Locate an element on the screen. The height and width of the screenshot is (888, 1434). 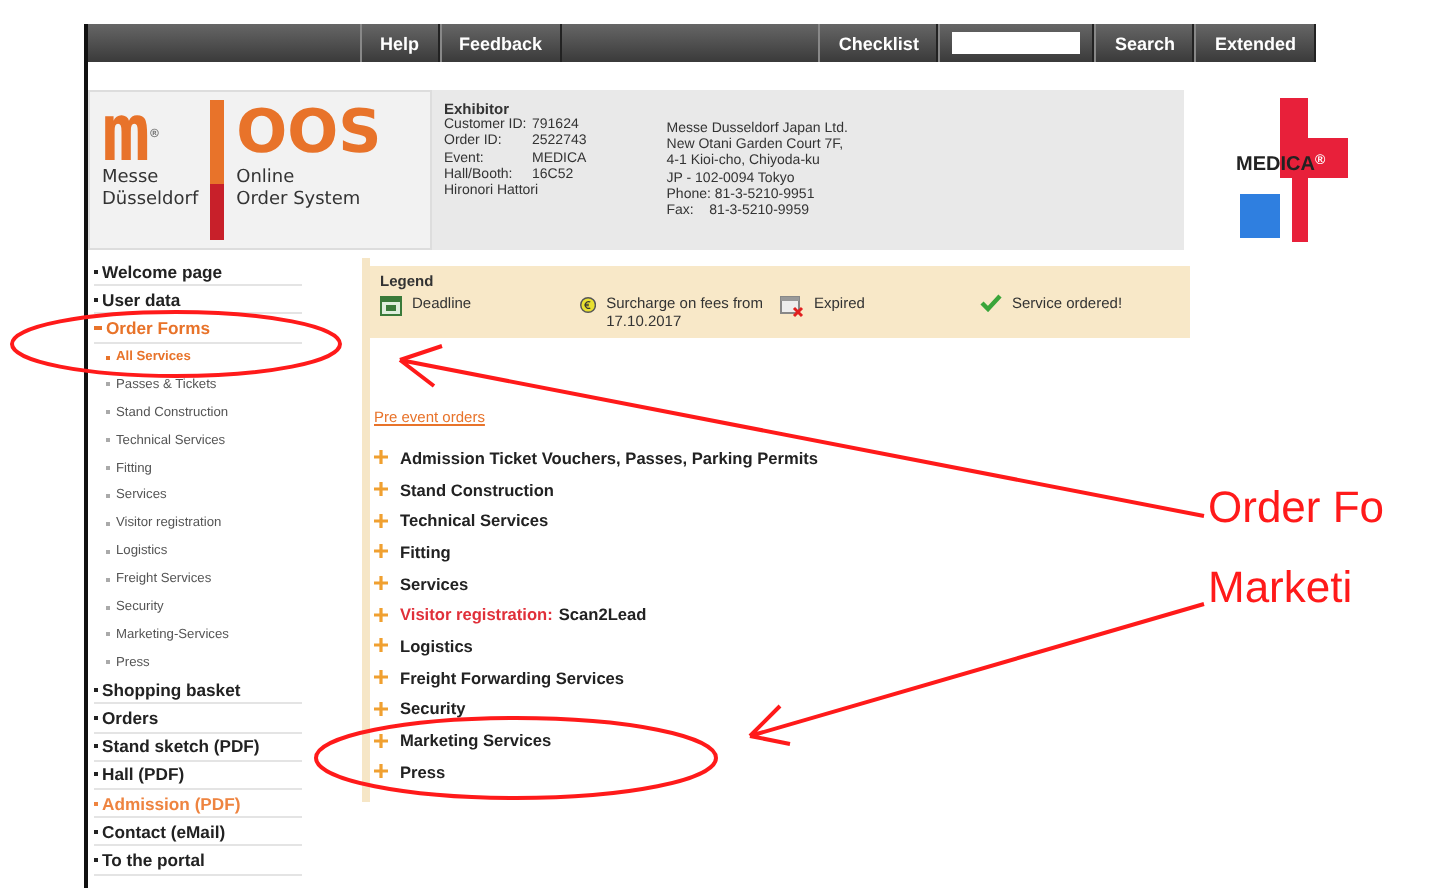
annotation-text: Marketi is located at coordinates (1280, 588).